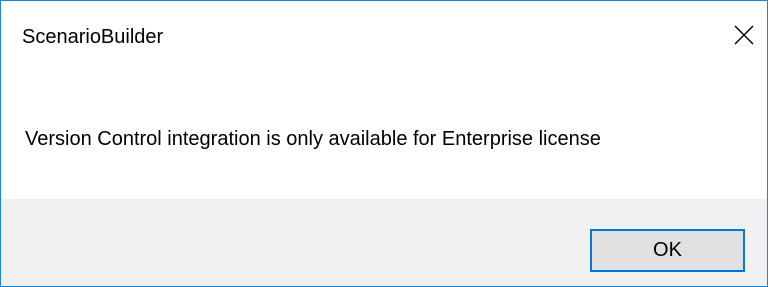 This screenshot has width=768, height=287. What do you see at coordinates (93, 37) in the screenshot?
I see `window-title: ScenarioBuilder` at bounding box center [93, 37].